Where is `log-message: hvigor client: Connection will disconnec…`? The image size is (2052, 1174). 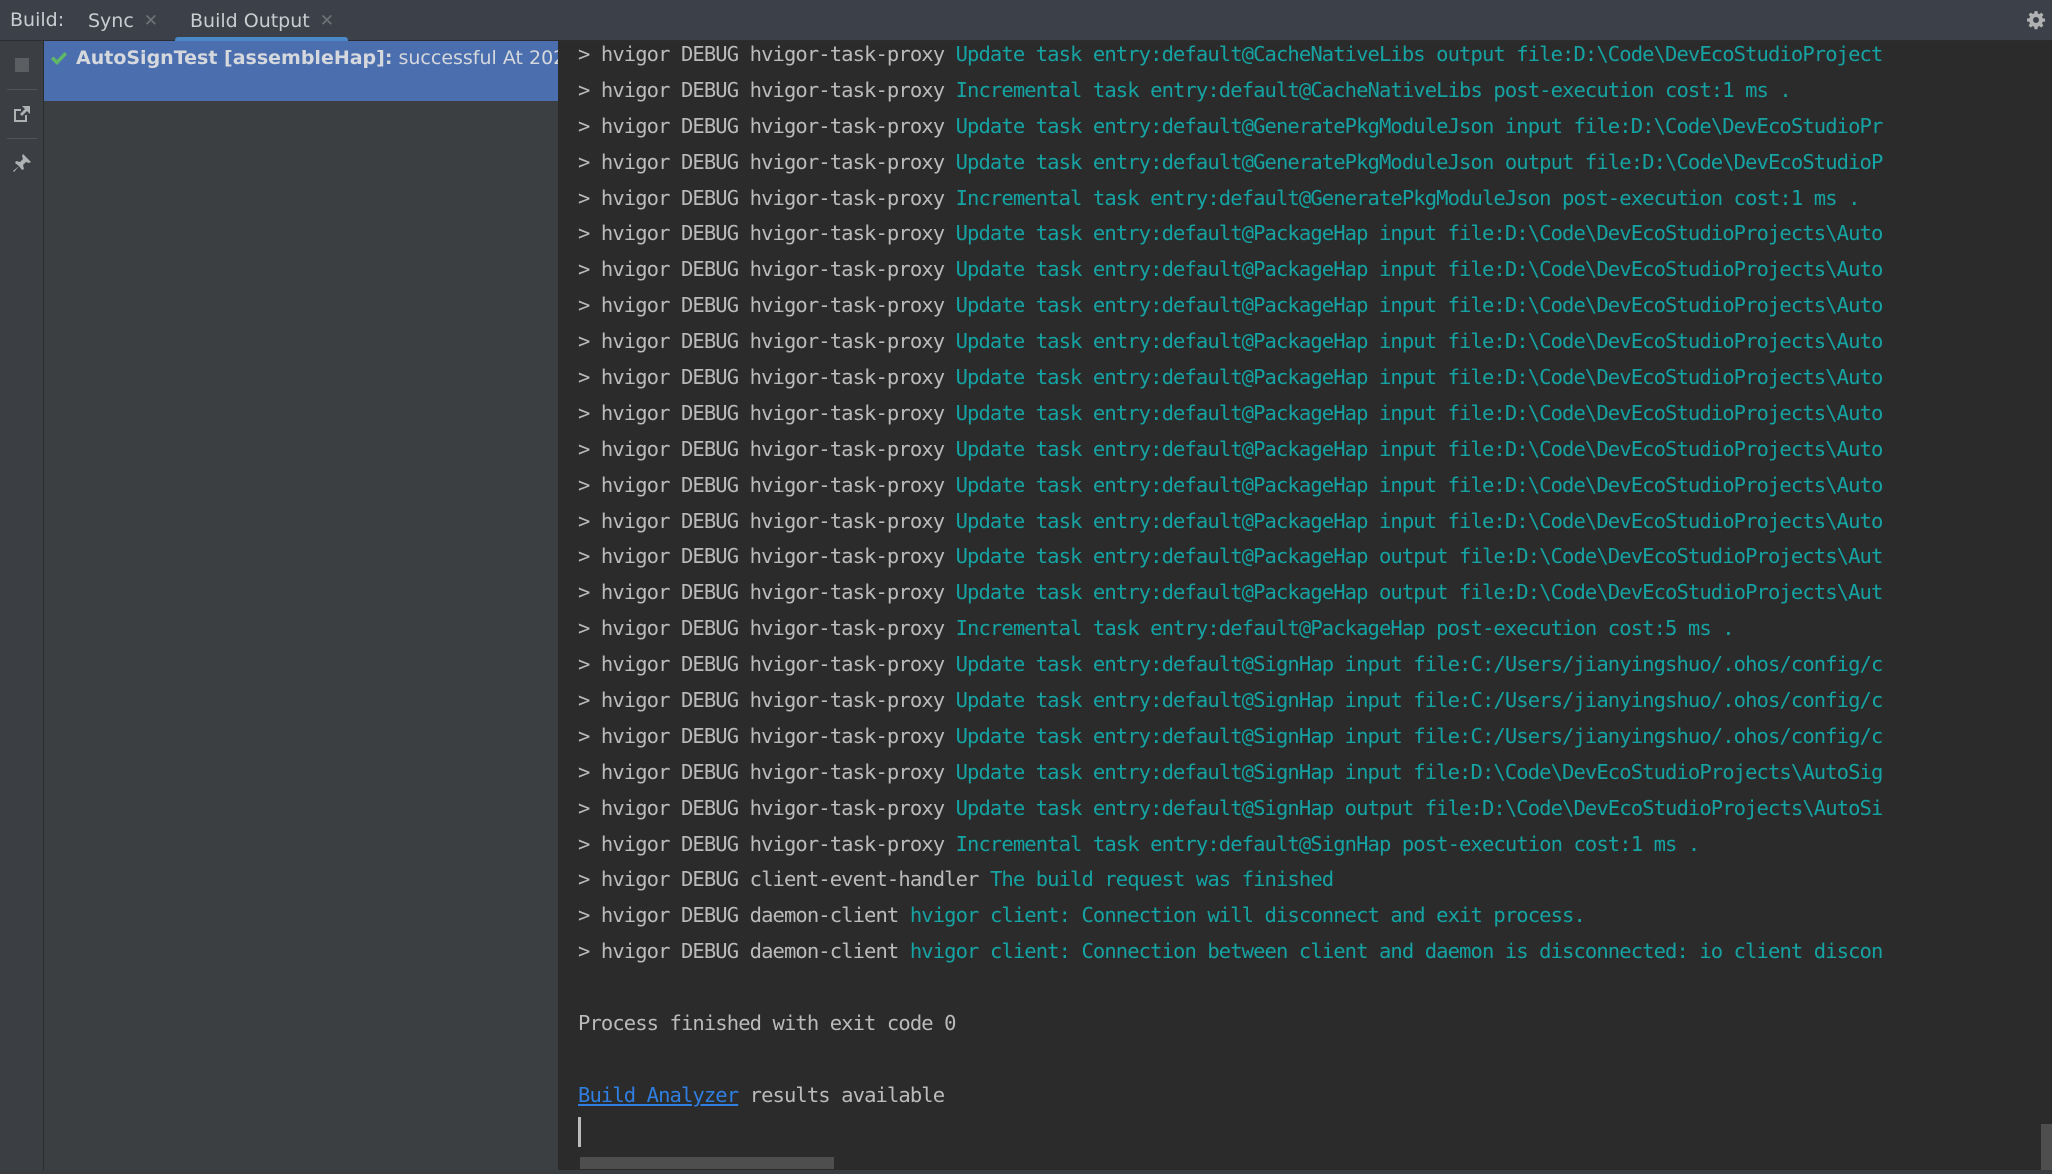 log-message: hvigor client: Connection will disconnec… is located at coordinates (1247, 915).